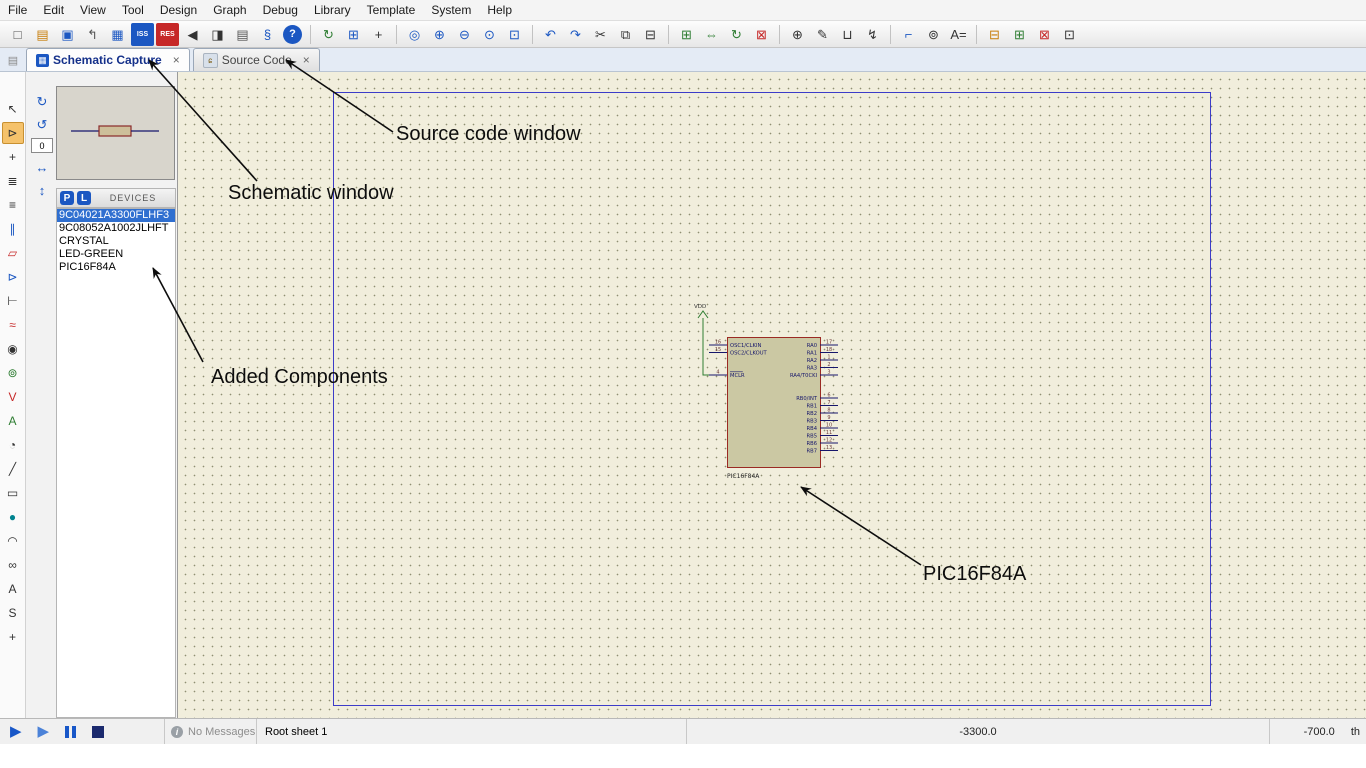 The height and width of the screenshot is (768, 1366). Describe the element at coordinates (812, 422) in the screenshot. I see `pin-name: RB3` at that location.